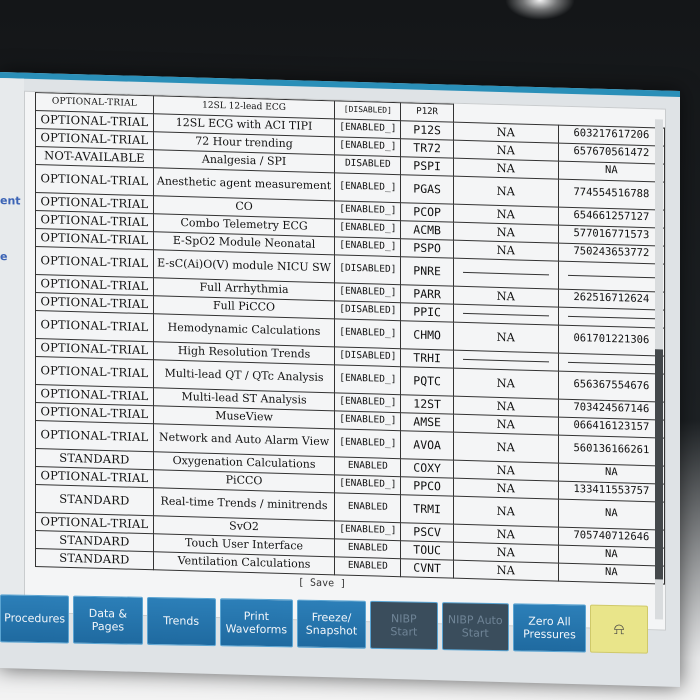 The image size is (700, 700). I want to click on code-cell: TR72, so click(427, 148).